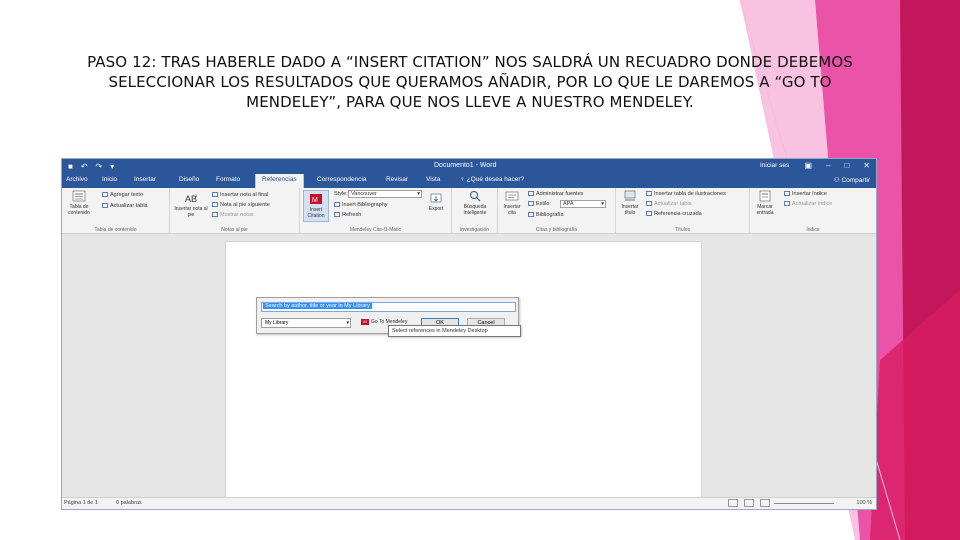 The width and height of the screenshot is (960, 540). Describe the element at coordinates (436, 198) in the screenshot. I see `export-icon` at that location.